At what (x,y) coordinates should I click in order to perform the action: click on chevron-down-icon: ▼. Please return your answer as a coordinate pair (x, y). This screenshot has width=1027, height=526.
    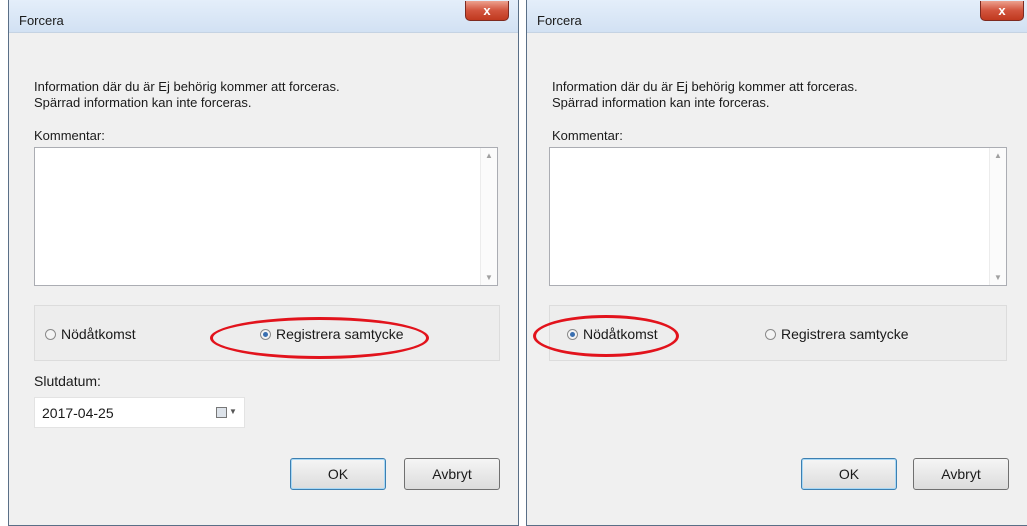
    Looking at the image, I should click on (233, 411).